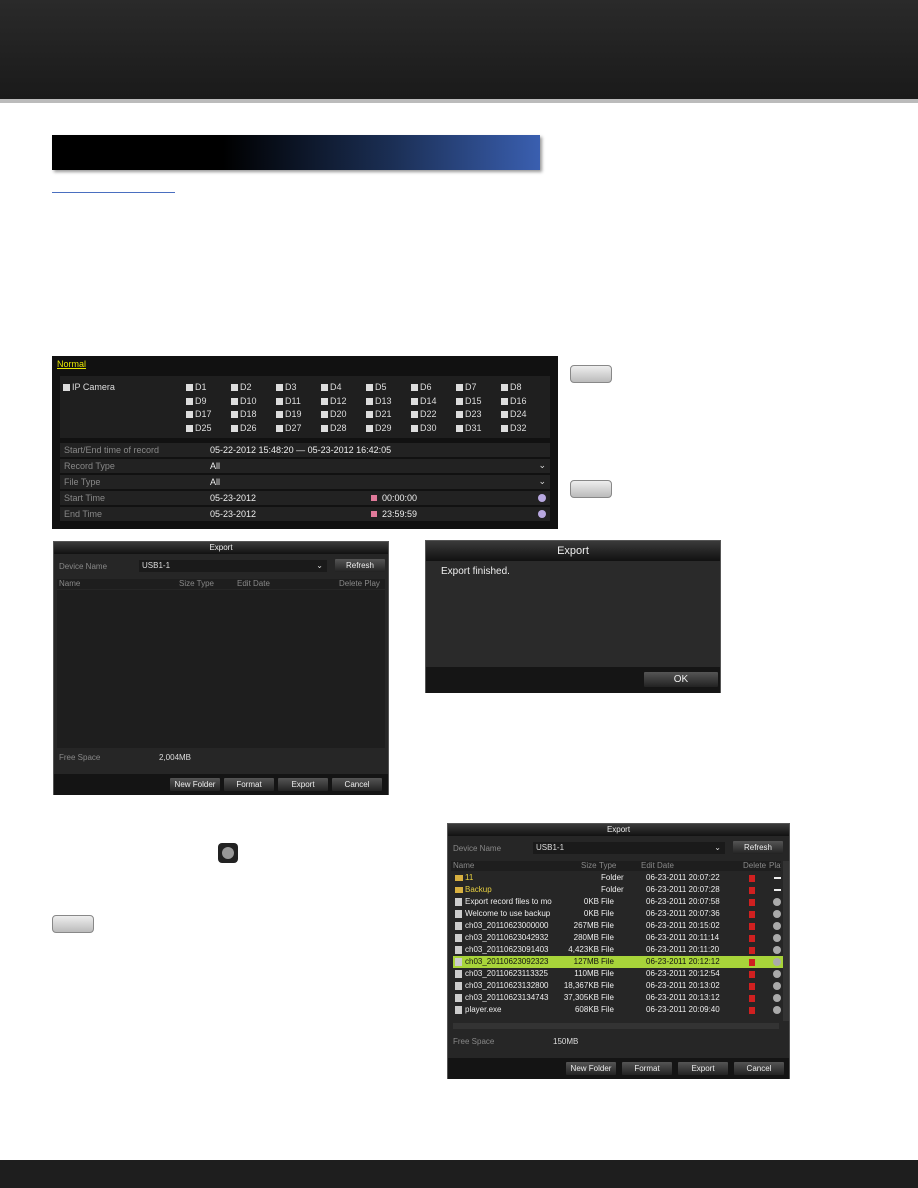  Describe the element at coordinates (290, 515) in the screenshot. I see `end-date-input: 05-23-2012` at that location.